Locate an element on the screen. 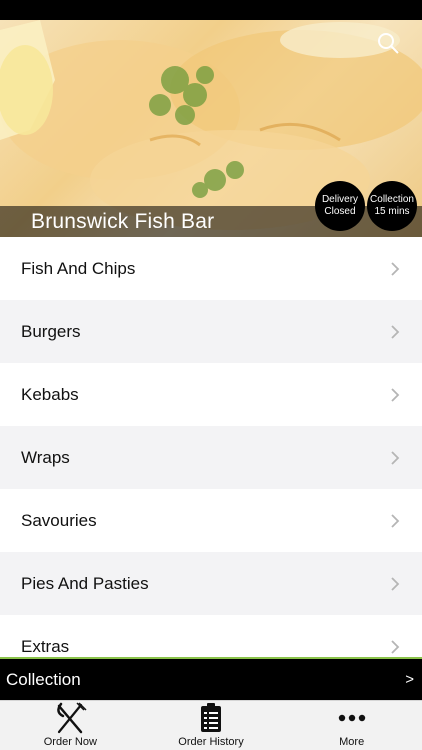 The image size is (422, 750). order-mode-arrow: > is located at coordinates (409, 679).